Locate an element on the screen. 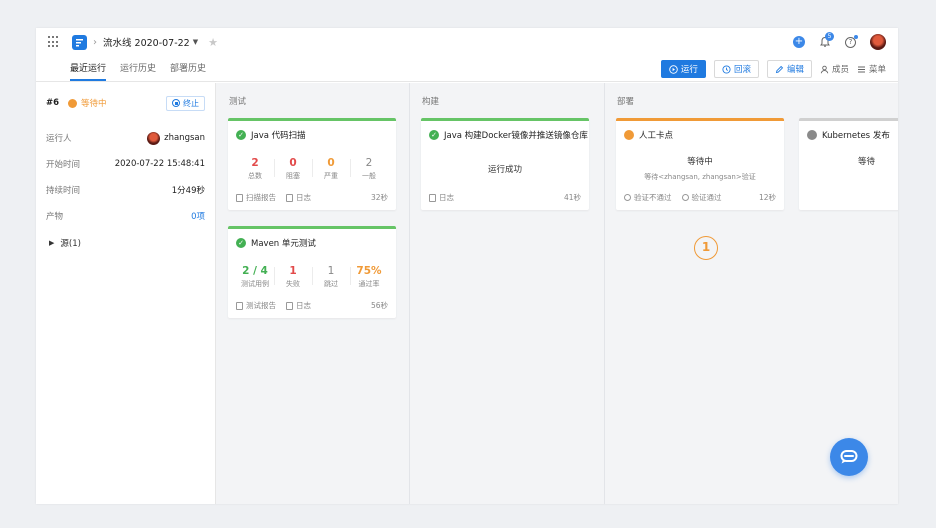  duration-label: 持续时间 is located at coordinates (63, 191).